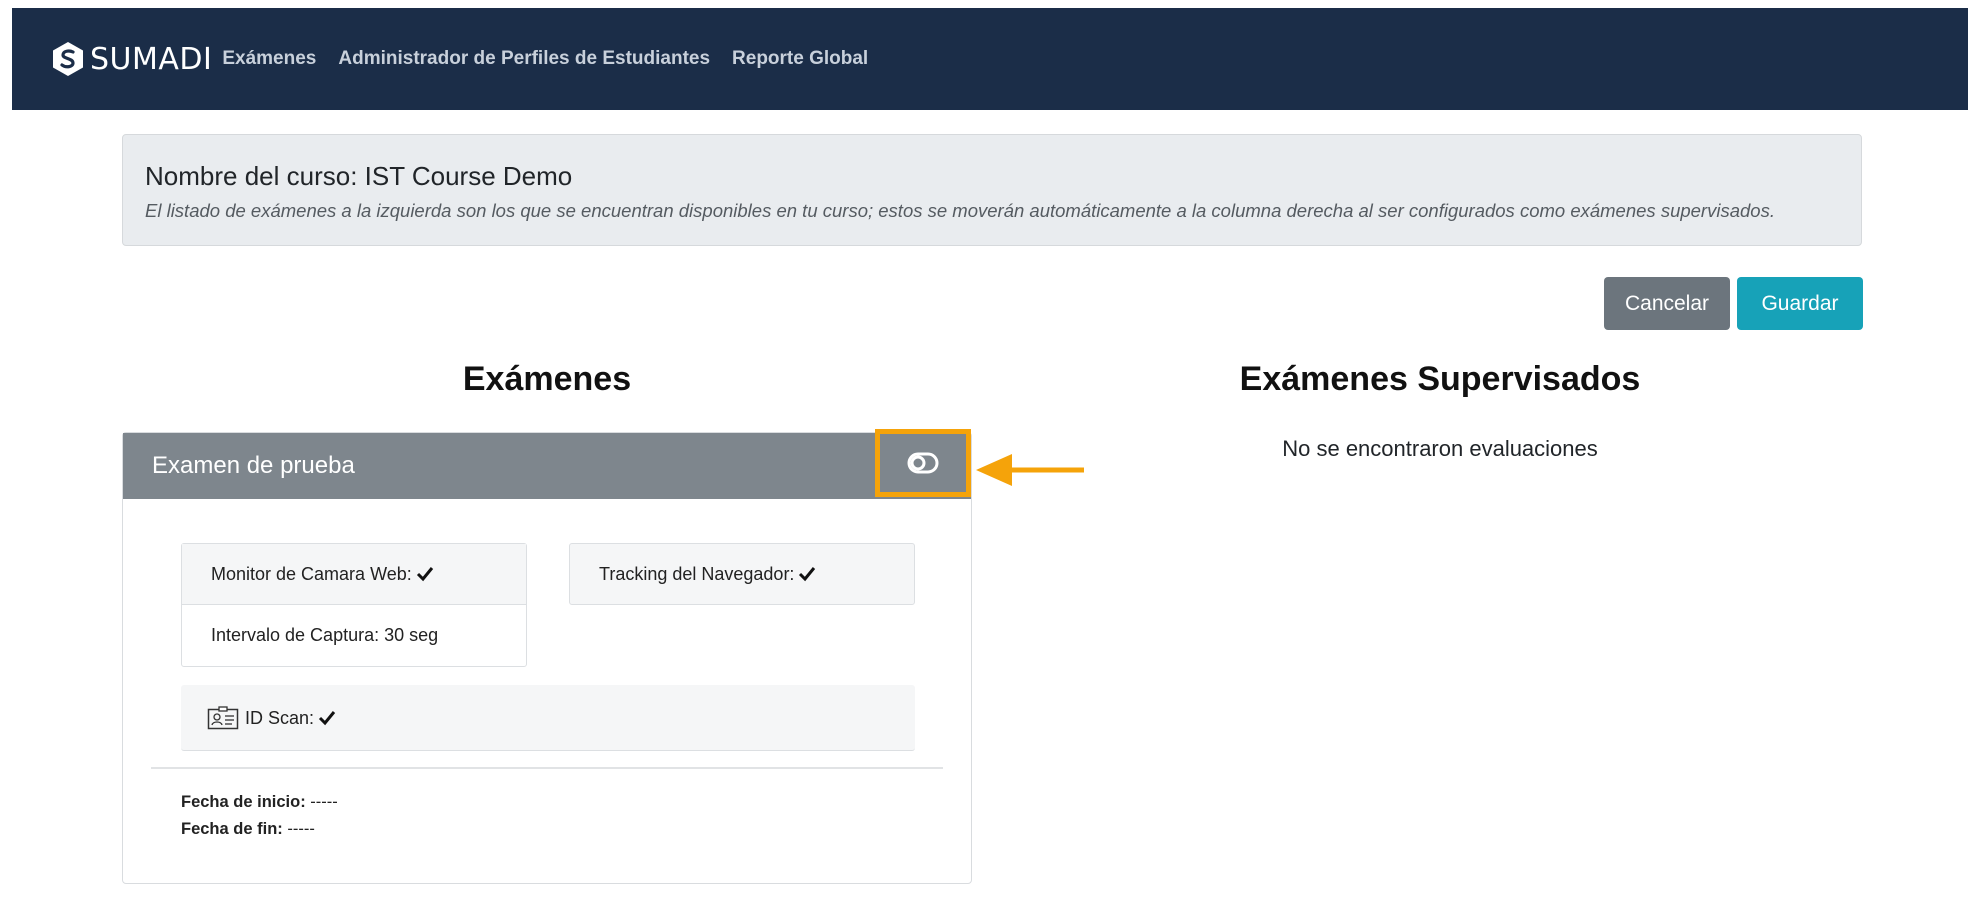 This screenshot has height=909, width=1968. Describe the element at coordinates (325, 634) in the screenshot. I see `capture-interval-label: Intervalo de Captura: 30 seg` at that location.